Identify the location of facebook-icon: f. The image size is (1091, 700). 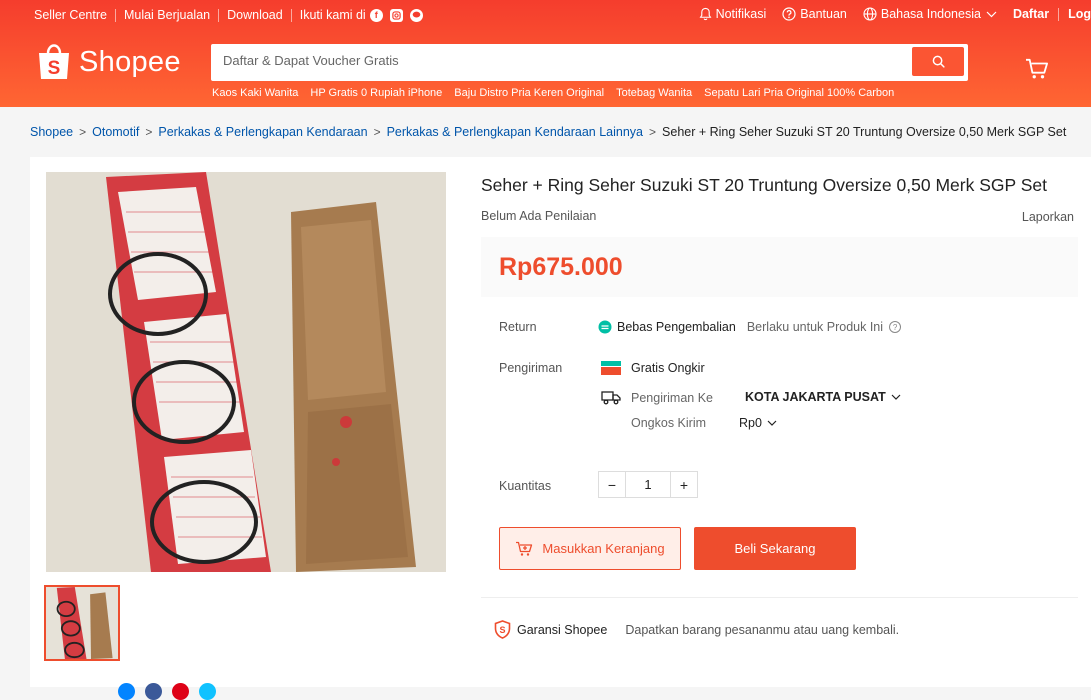
(376, 15).